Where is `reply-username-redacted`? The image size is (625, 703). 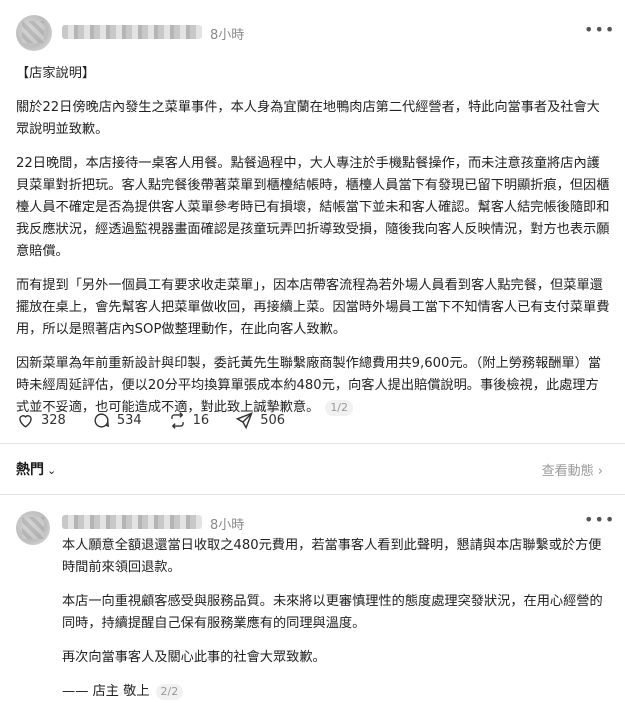
reply-username-redacted is located at coordinates (132, 522).